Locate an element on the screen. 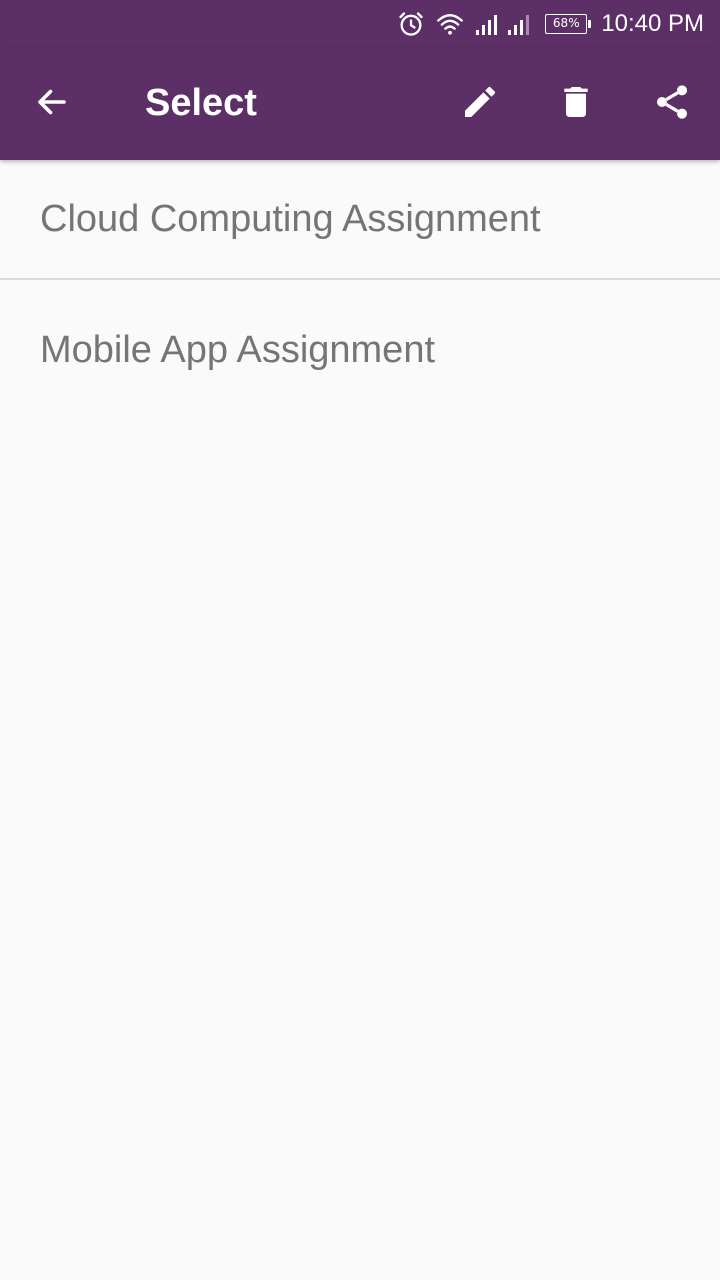 The width and height of the screenshot is (720, 1280). list-item: Cloud Computing Assignment is located at coordinates (360, 219).